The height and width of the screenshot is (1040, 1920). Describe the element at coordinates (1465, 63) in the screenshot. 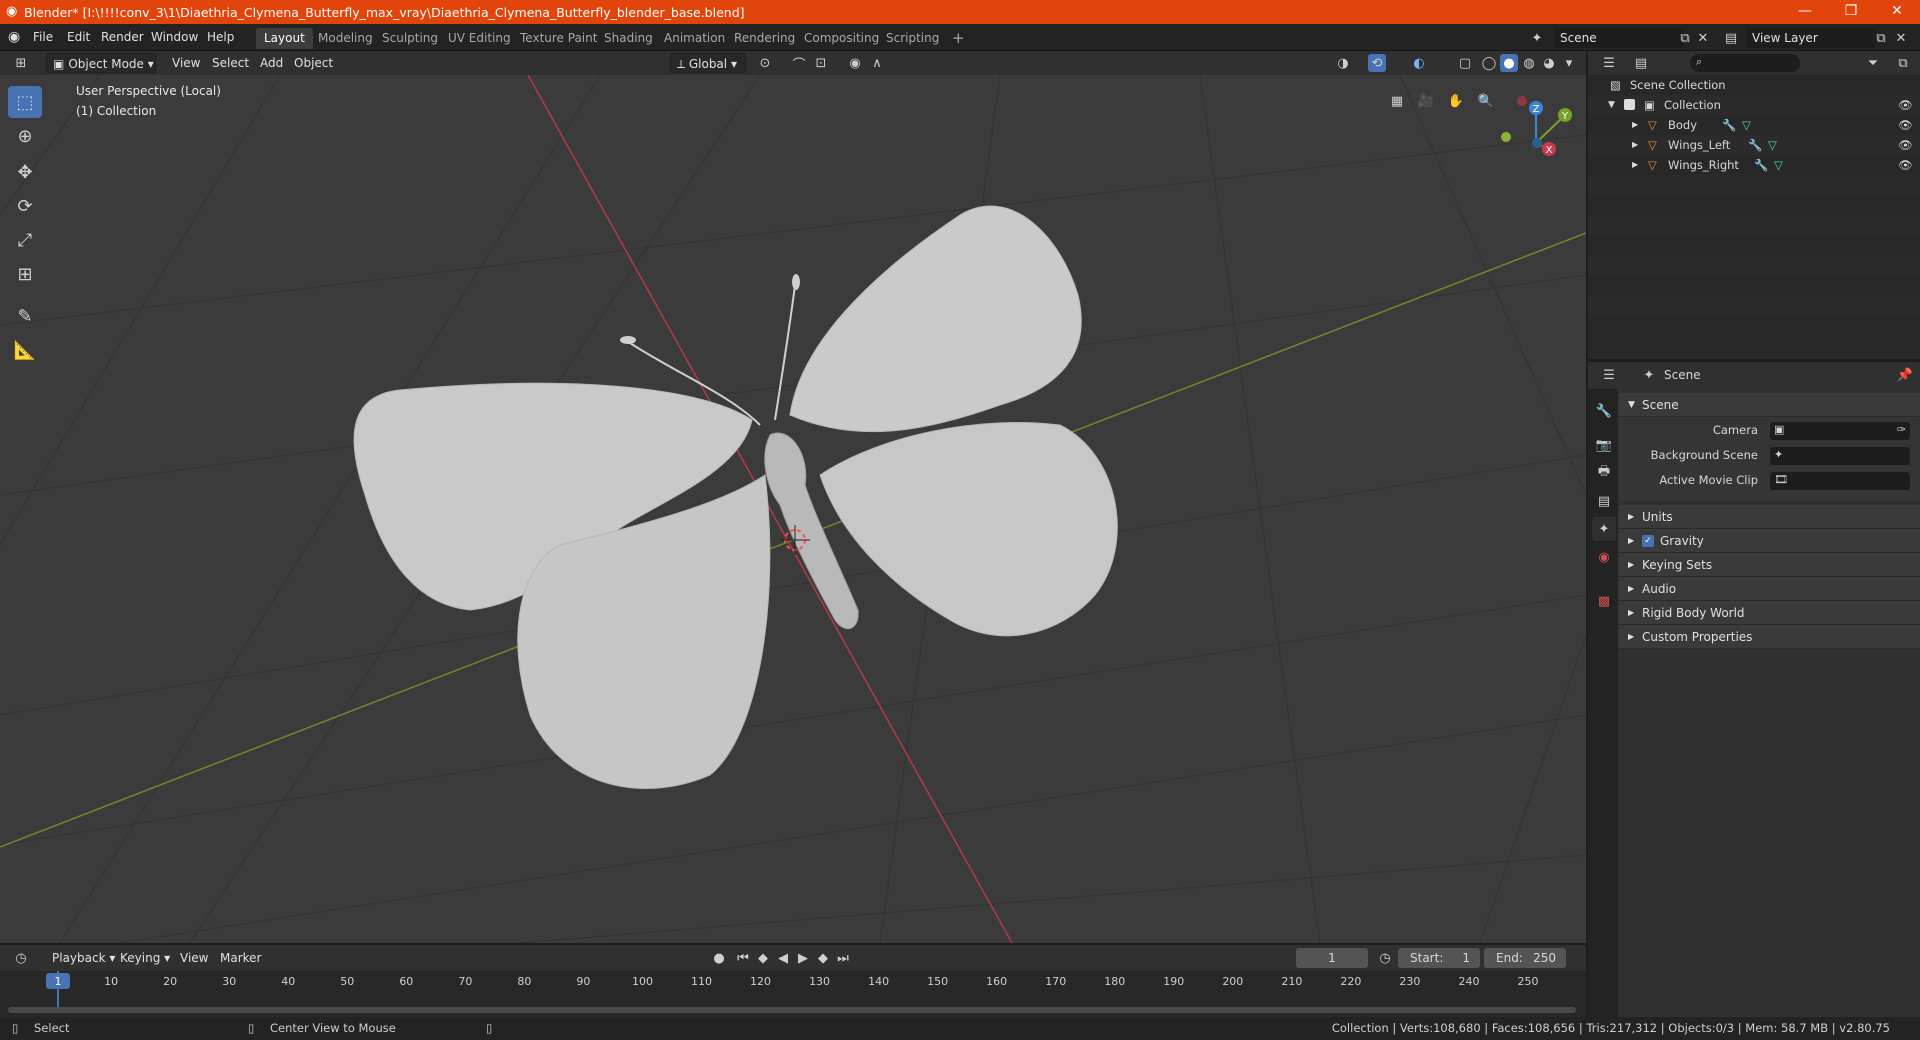

I see `xray-icon: ▢` at that location.